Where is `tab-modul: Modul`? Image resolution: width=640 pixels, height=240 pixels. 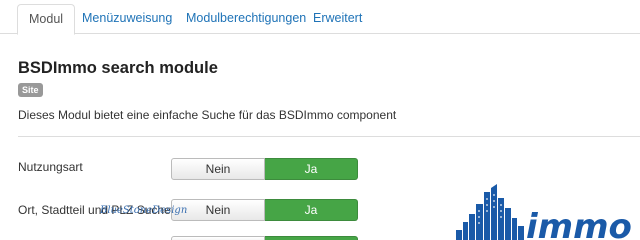
tab-modul: Modul is located at coordinates (46, 19).